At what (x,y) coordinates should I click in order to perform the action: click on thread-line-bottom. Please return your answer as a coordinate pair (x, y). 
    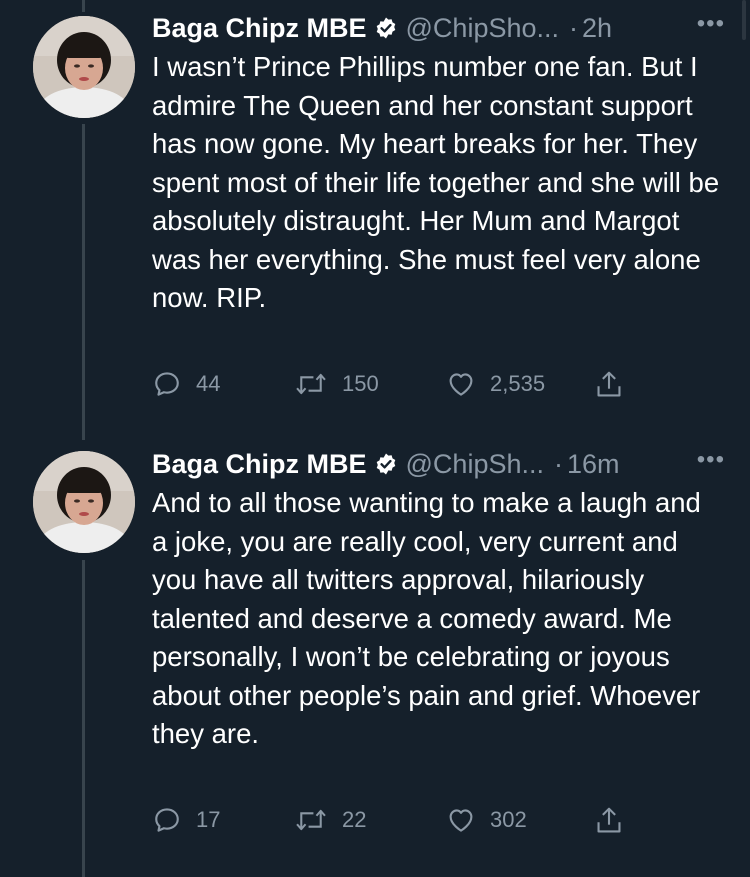
    Looking at the image, I should click on (83, 718).